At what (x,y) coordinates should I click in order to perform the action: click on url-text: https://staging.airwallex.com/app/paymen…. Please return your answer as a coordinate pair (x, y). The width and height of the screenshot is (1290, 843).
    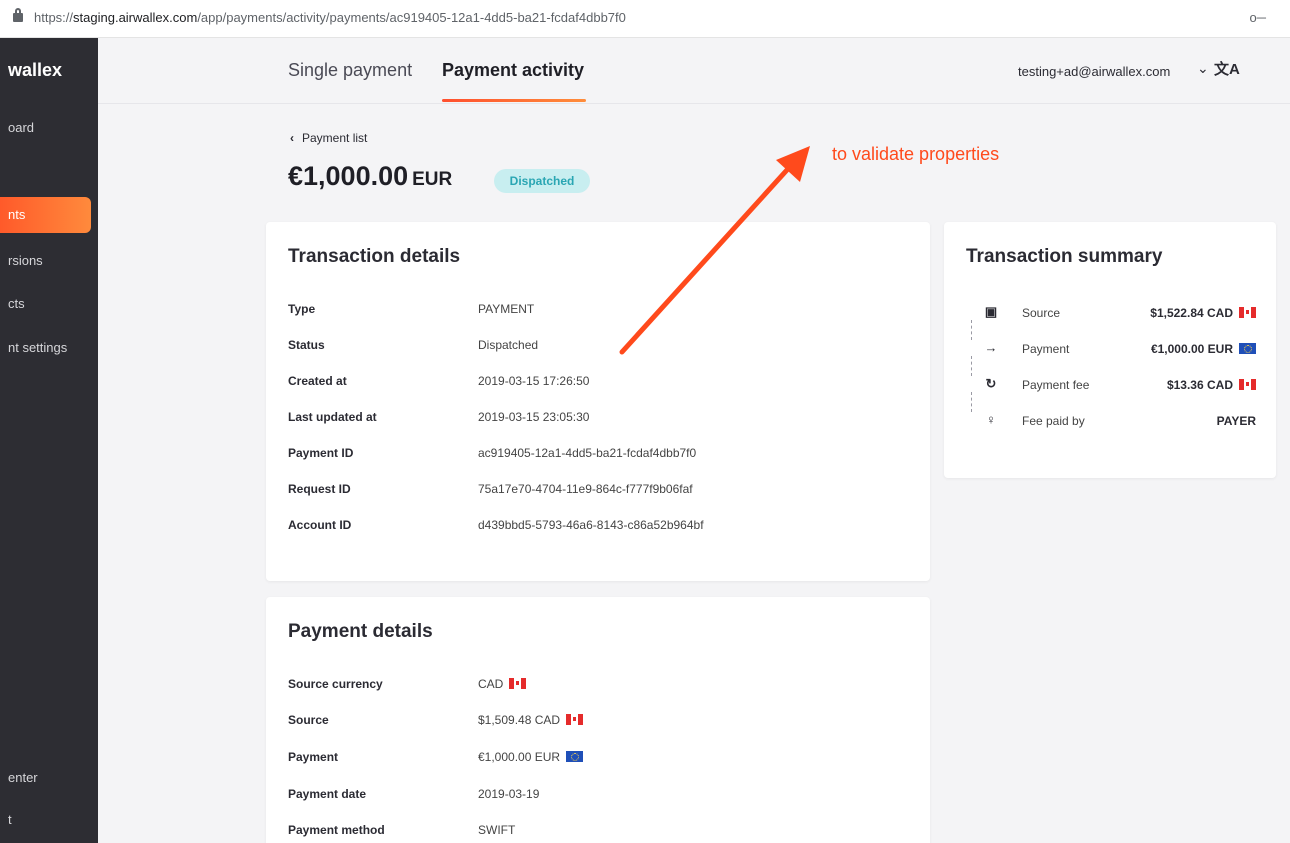
    Looking at the image, I should click on (330, 17).